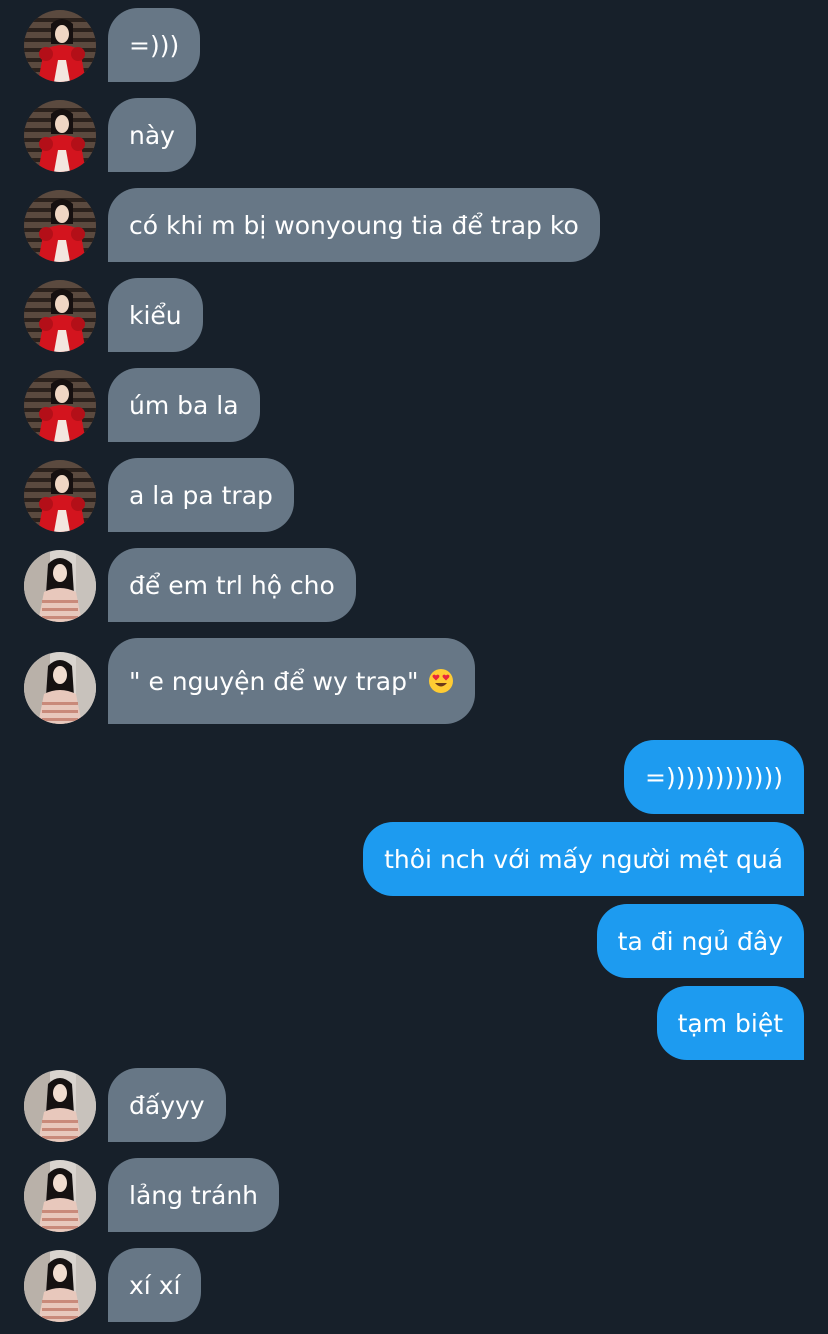 This screenshot has height=1334, width=828. I want to click on message-text: kiểu, so click(155, 315).